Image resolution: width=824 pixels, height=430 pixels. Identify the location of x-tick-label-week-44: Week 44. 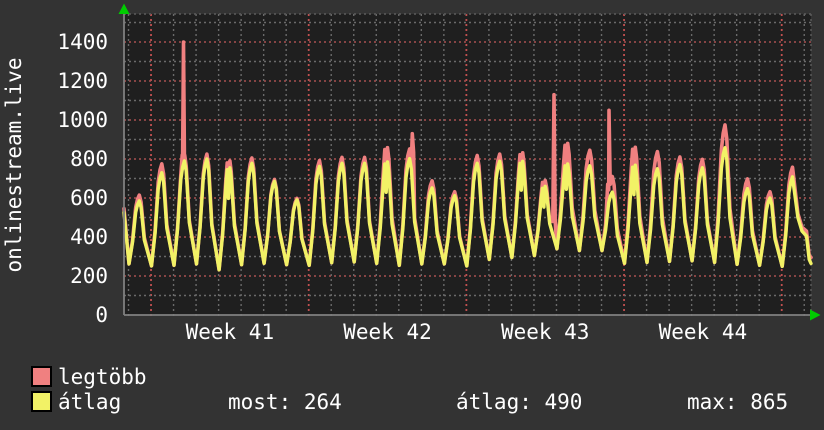
(703, 332).